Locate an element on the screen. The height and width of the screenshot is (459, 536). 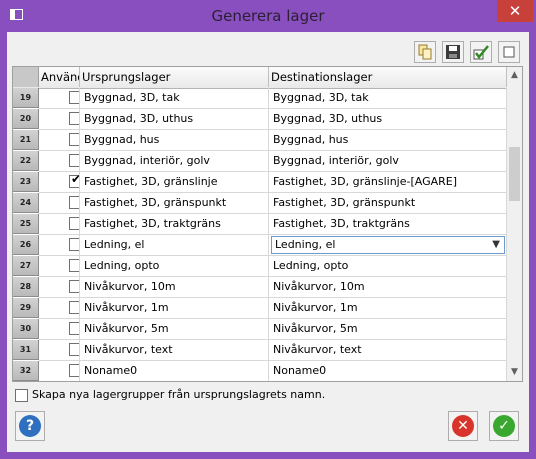
destination-layer-cell: Nivåkurvor, text is located at coordinates (388, 350).